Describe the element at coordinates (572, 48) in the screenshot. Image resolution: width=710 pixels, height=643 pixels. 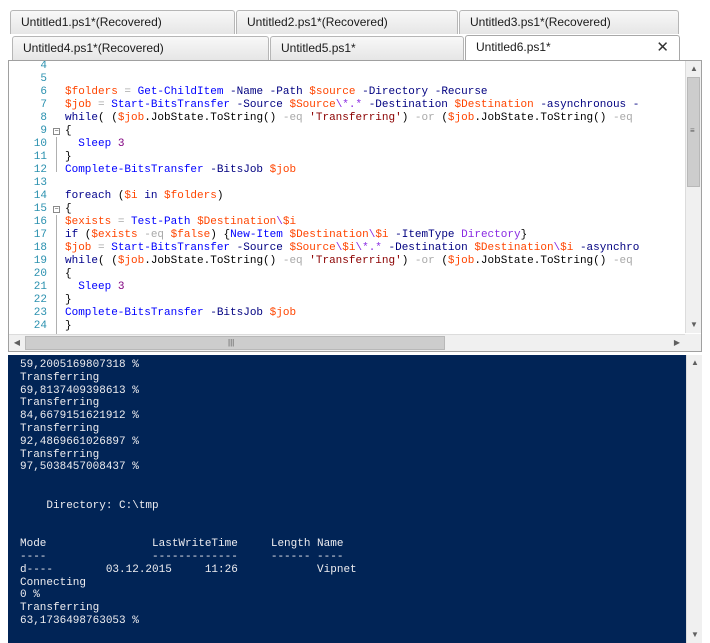
I see `tab-untitled6: Untitled6.ps1* ✕` at that location.